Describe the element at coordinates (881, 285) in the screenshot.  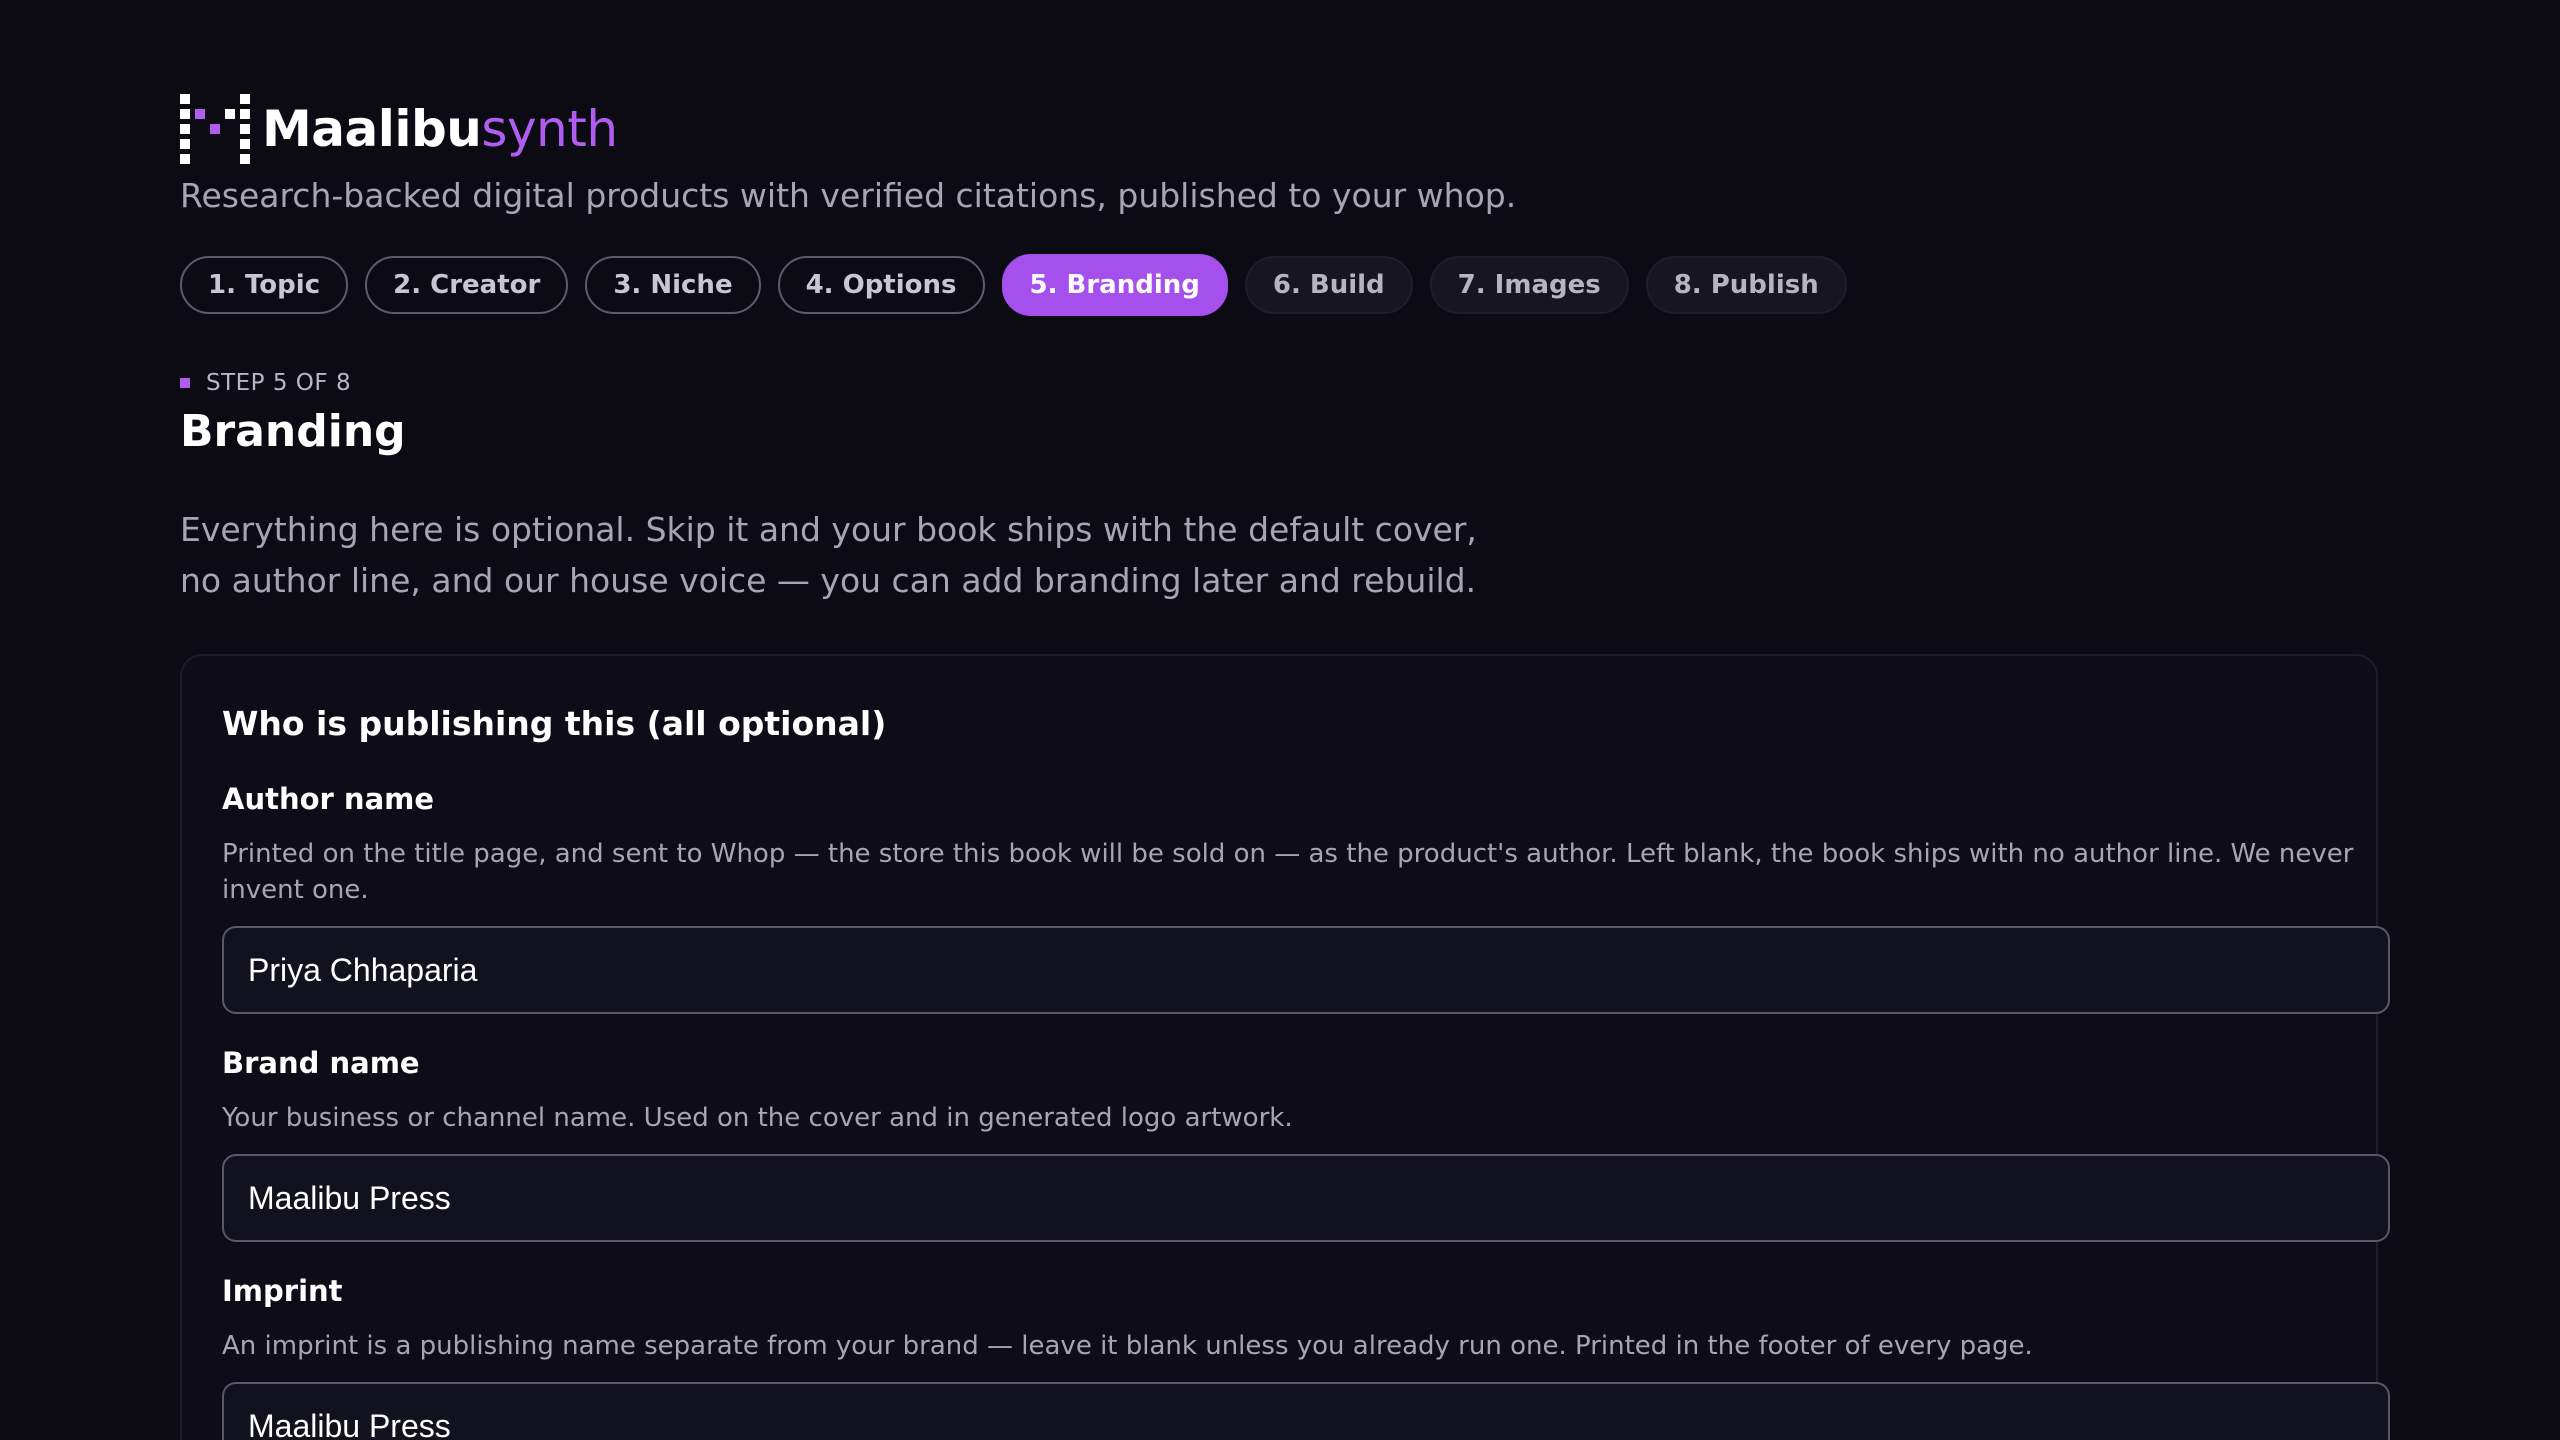
I see `step-options: 4. Options` at that location.